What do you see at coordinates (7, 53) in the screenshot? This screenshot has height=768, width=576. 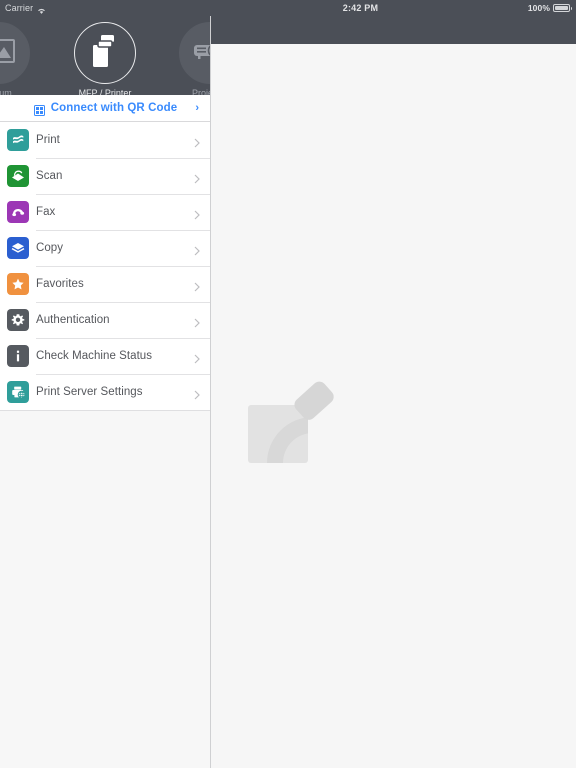 I see `photo-album-icon` at bounding box center [7, 53].